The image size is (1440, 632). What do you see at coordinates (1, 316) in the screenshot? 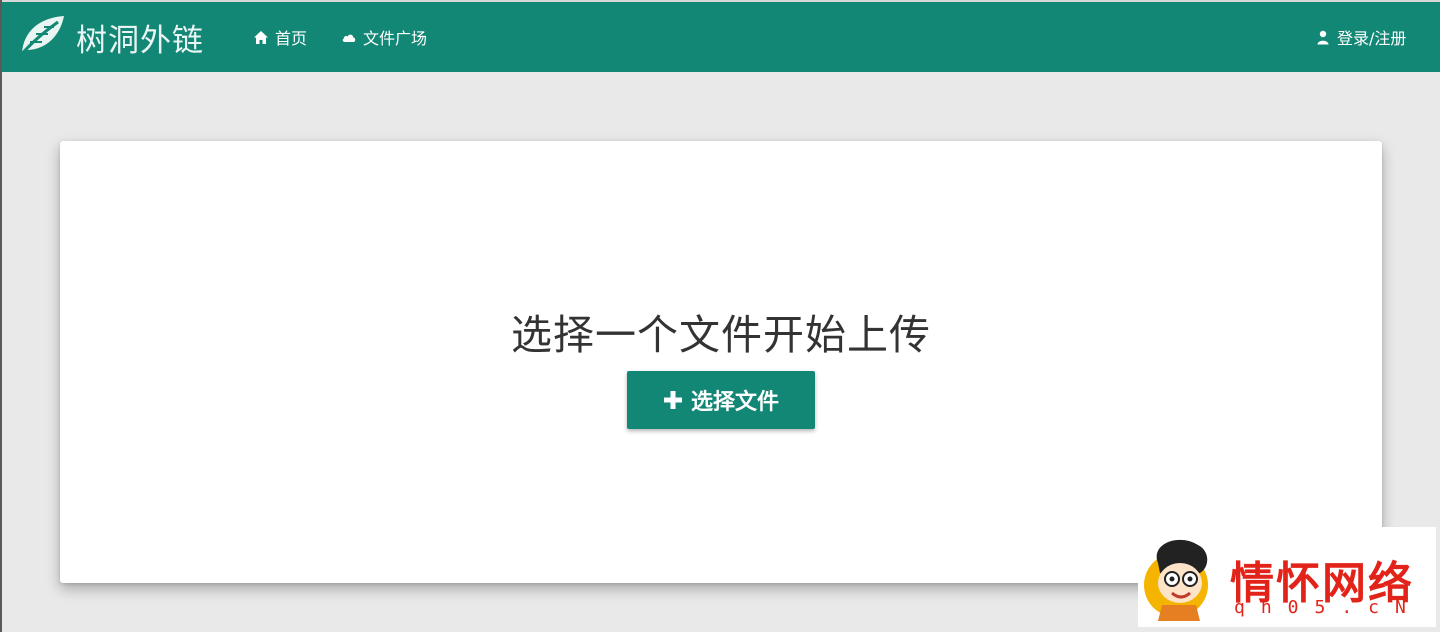
I see `window-left-edge` at bounding box center [1, 316].